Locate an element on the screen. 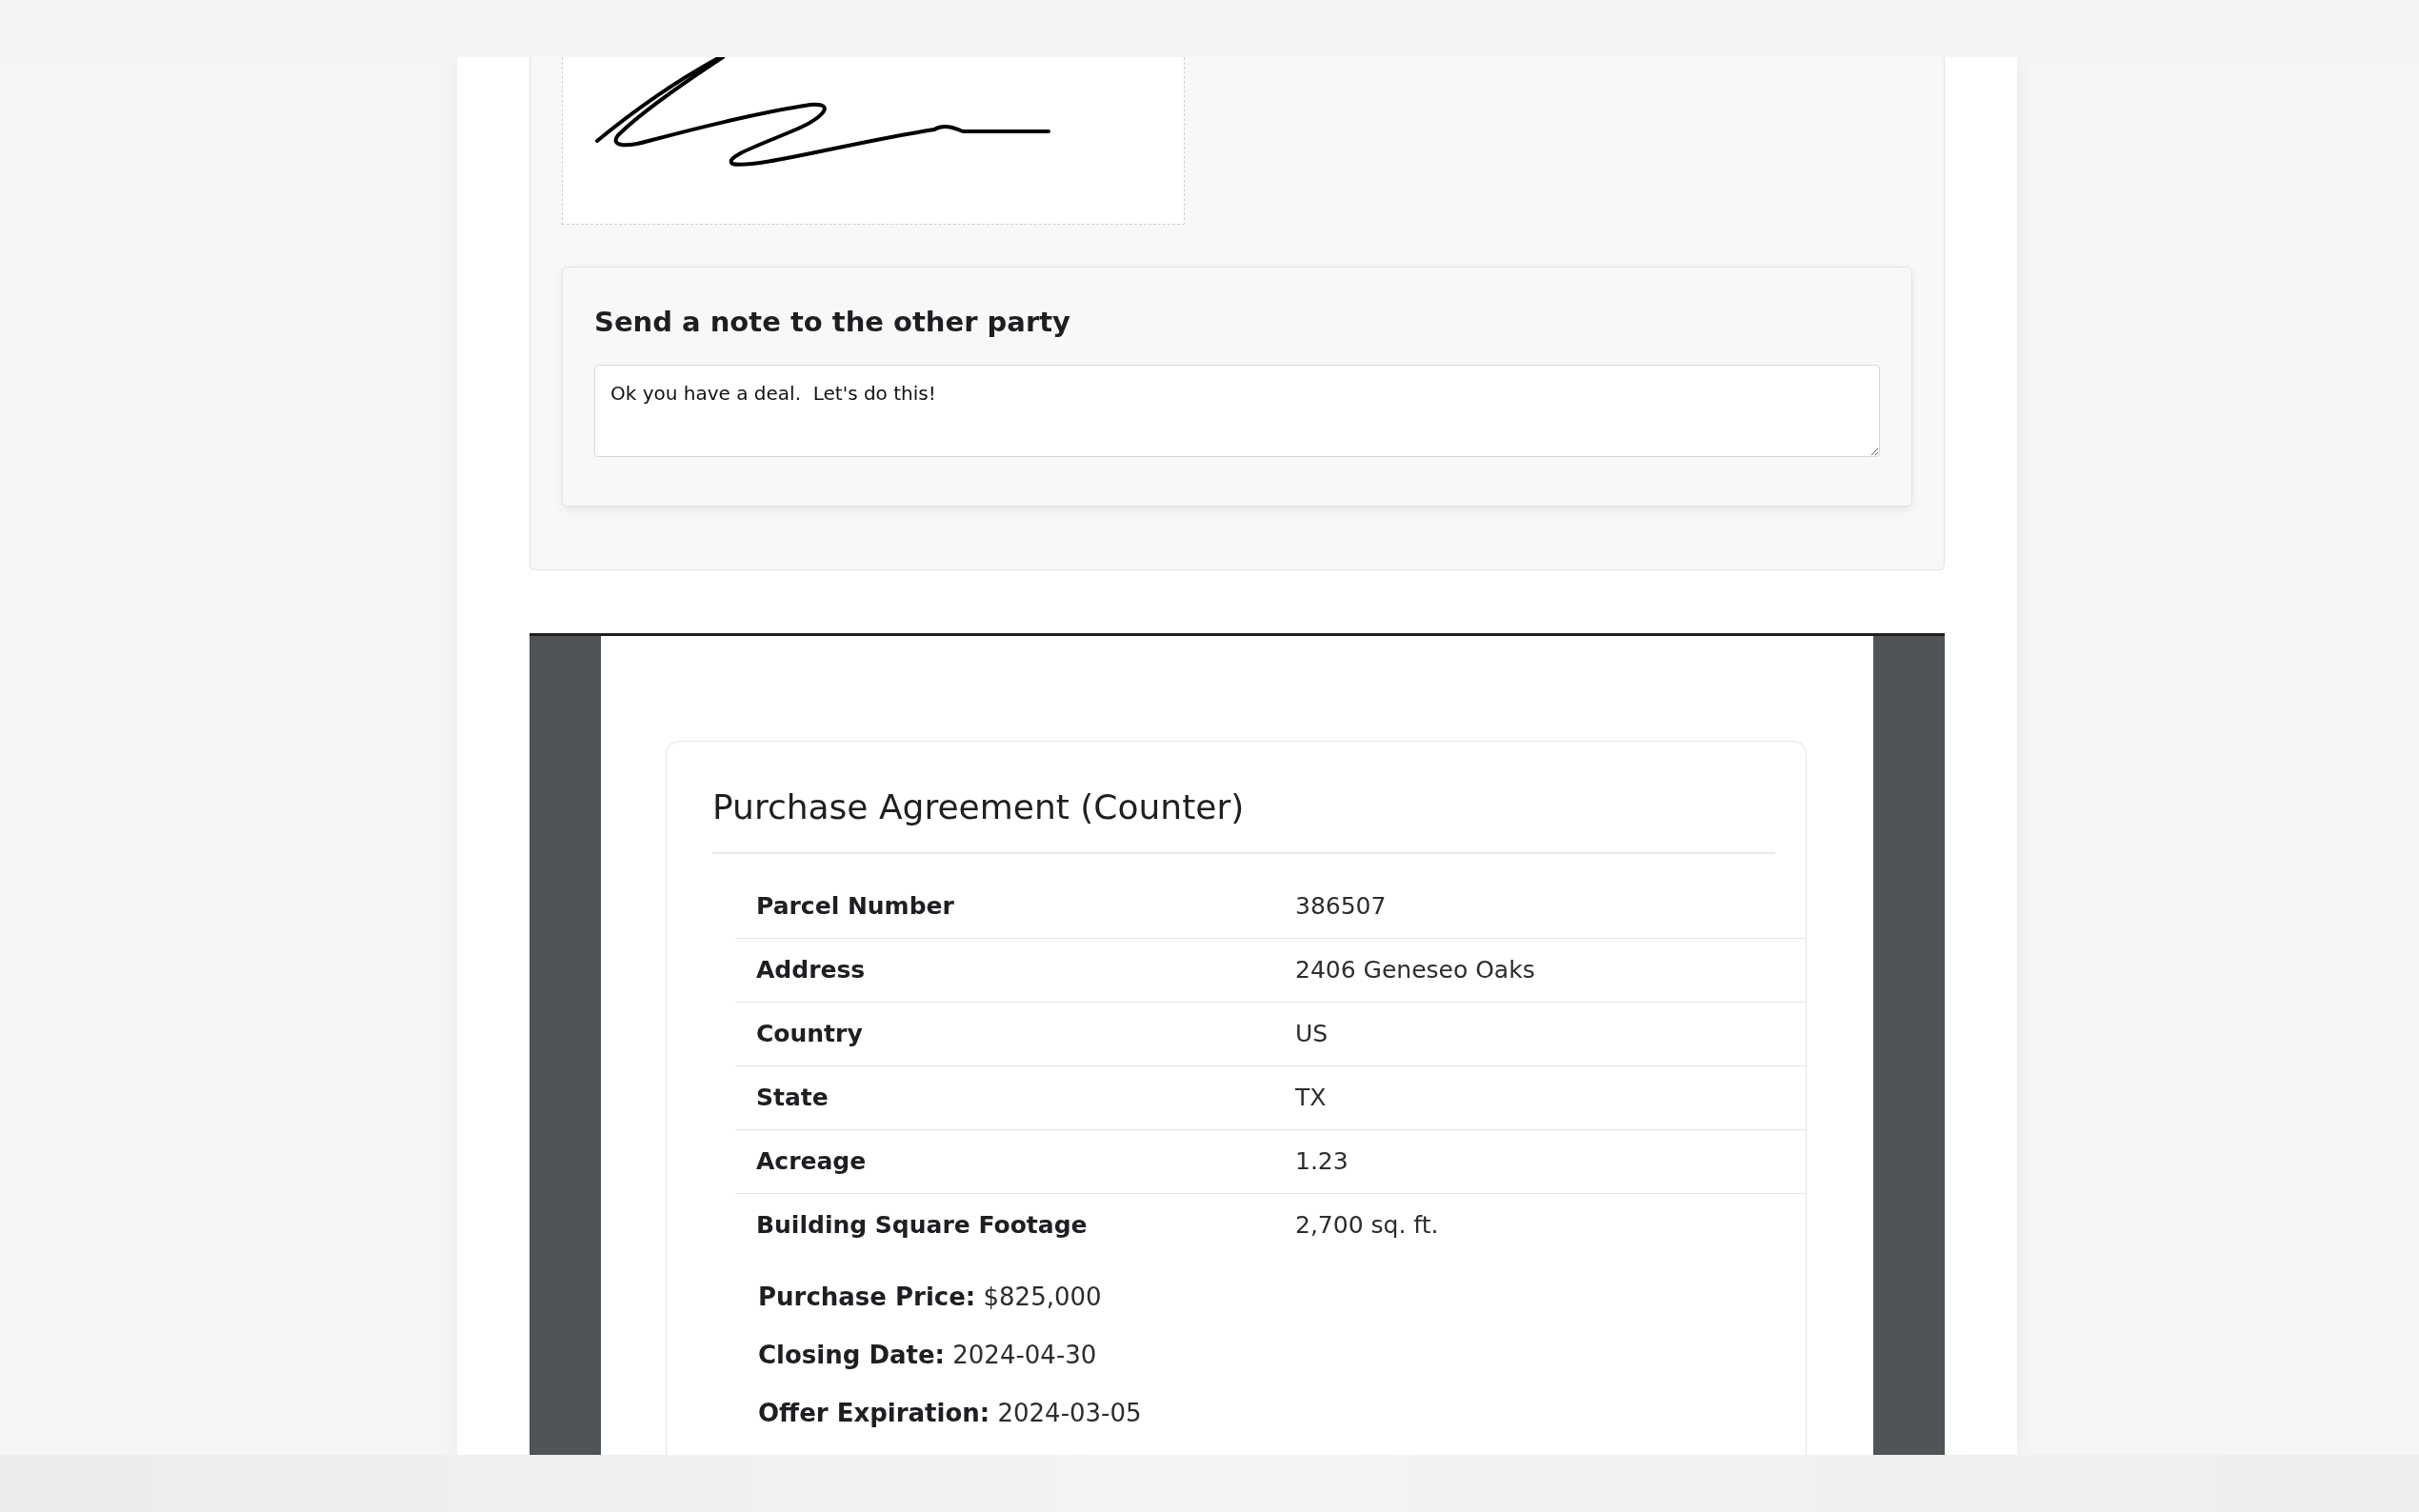  term-value: 2024-04-30 is located at coordinates (1024, 1354).